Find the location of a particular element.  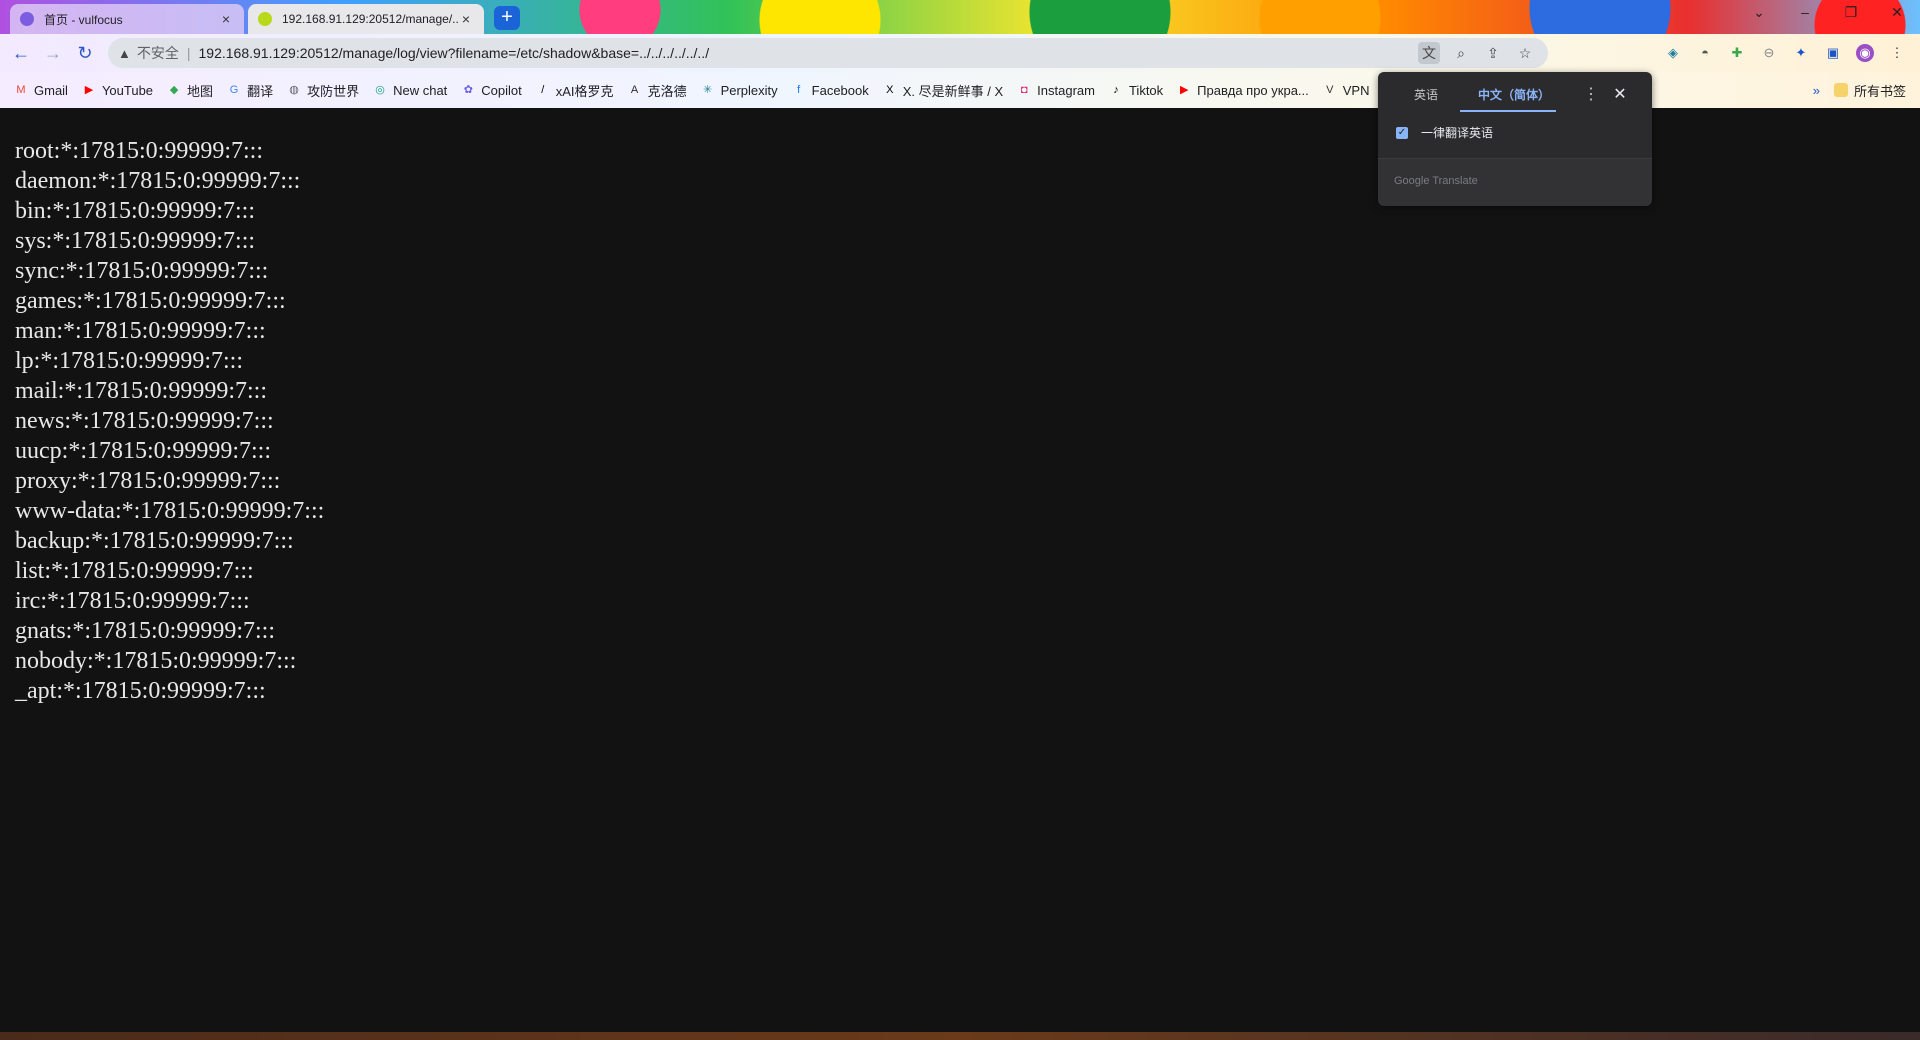

maps-icon: ◆ is located at coordinates (174, 90).